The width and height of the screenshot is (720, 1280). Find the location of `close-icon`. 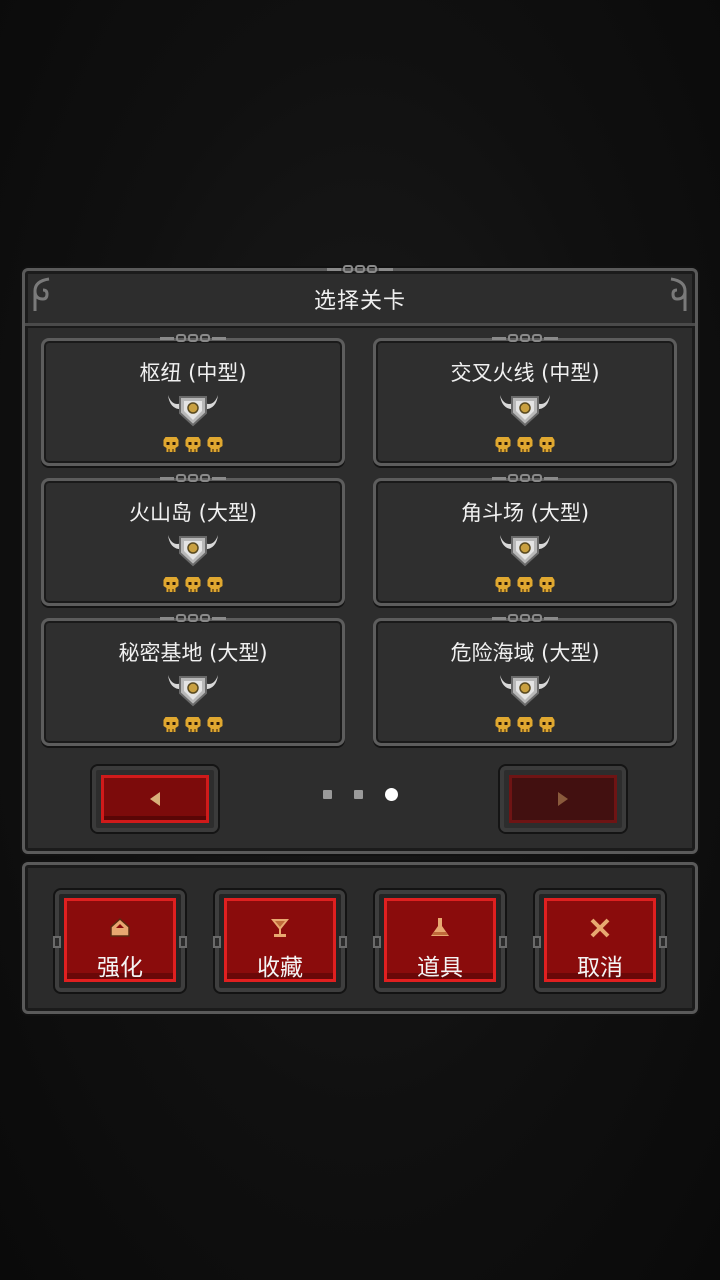

close-icon is located at coordinates (600, 928).